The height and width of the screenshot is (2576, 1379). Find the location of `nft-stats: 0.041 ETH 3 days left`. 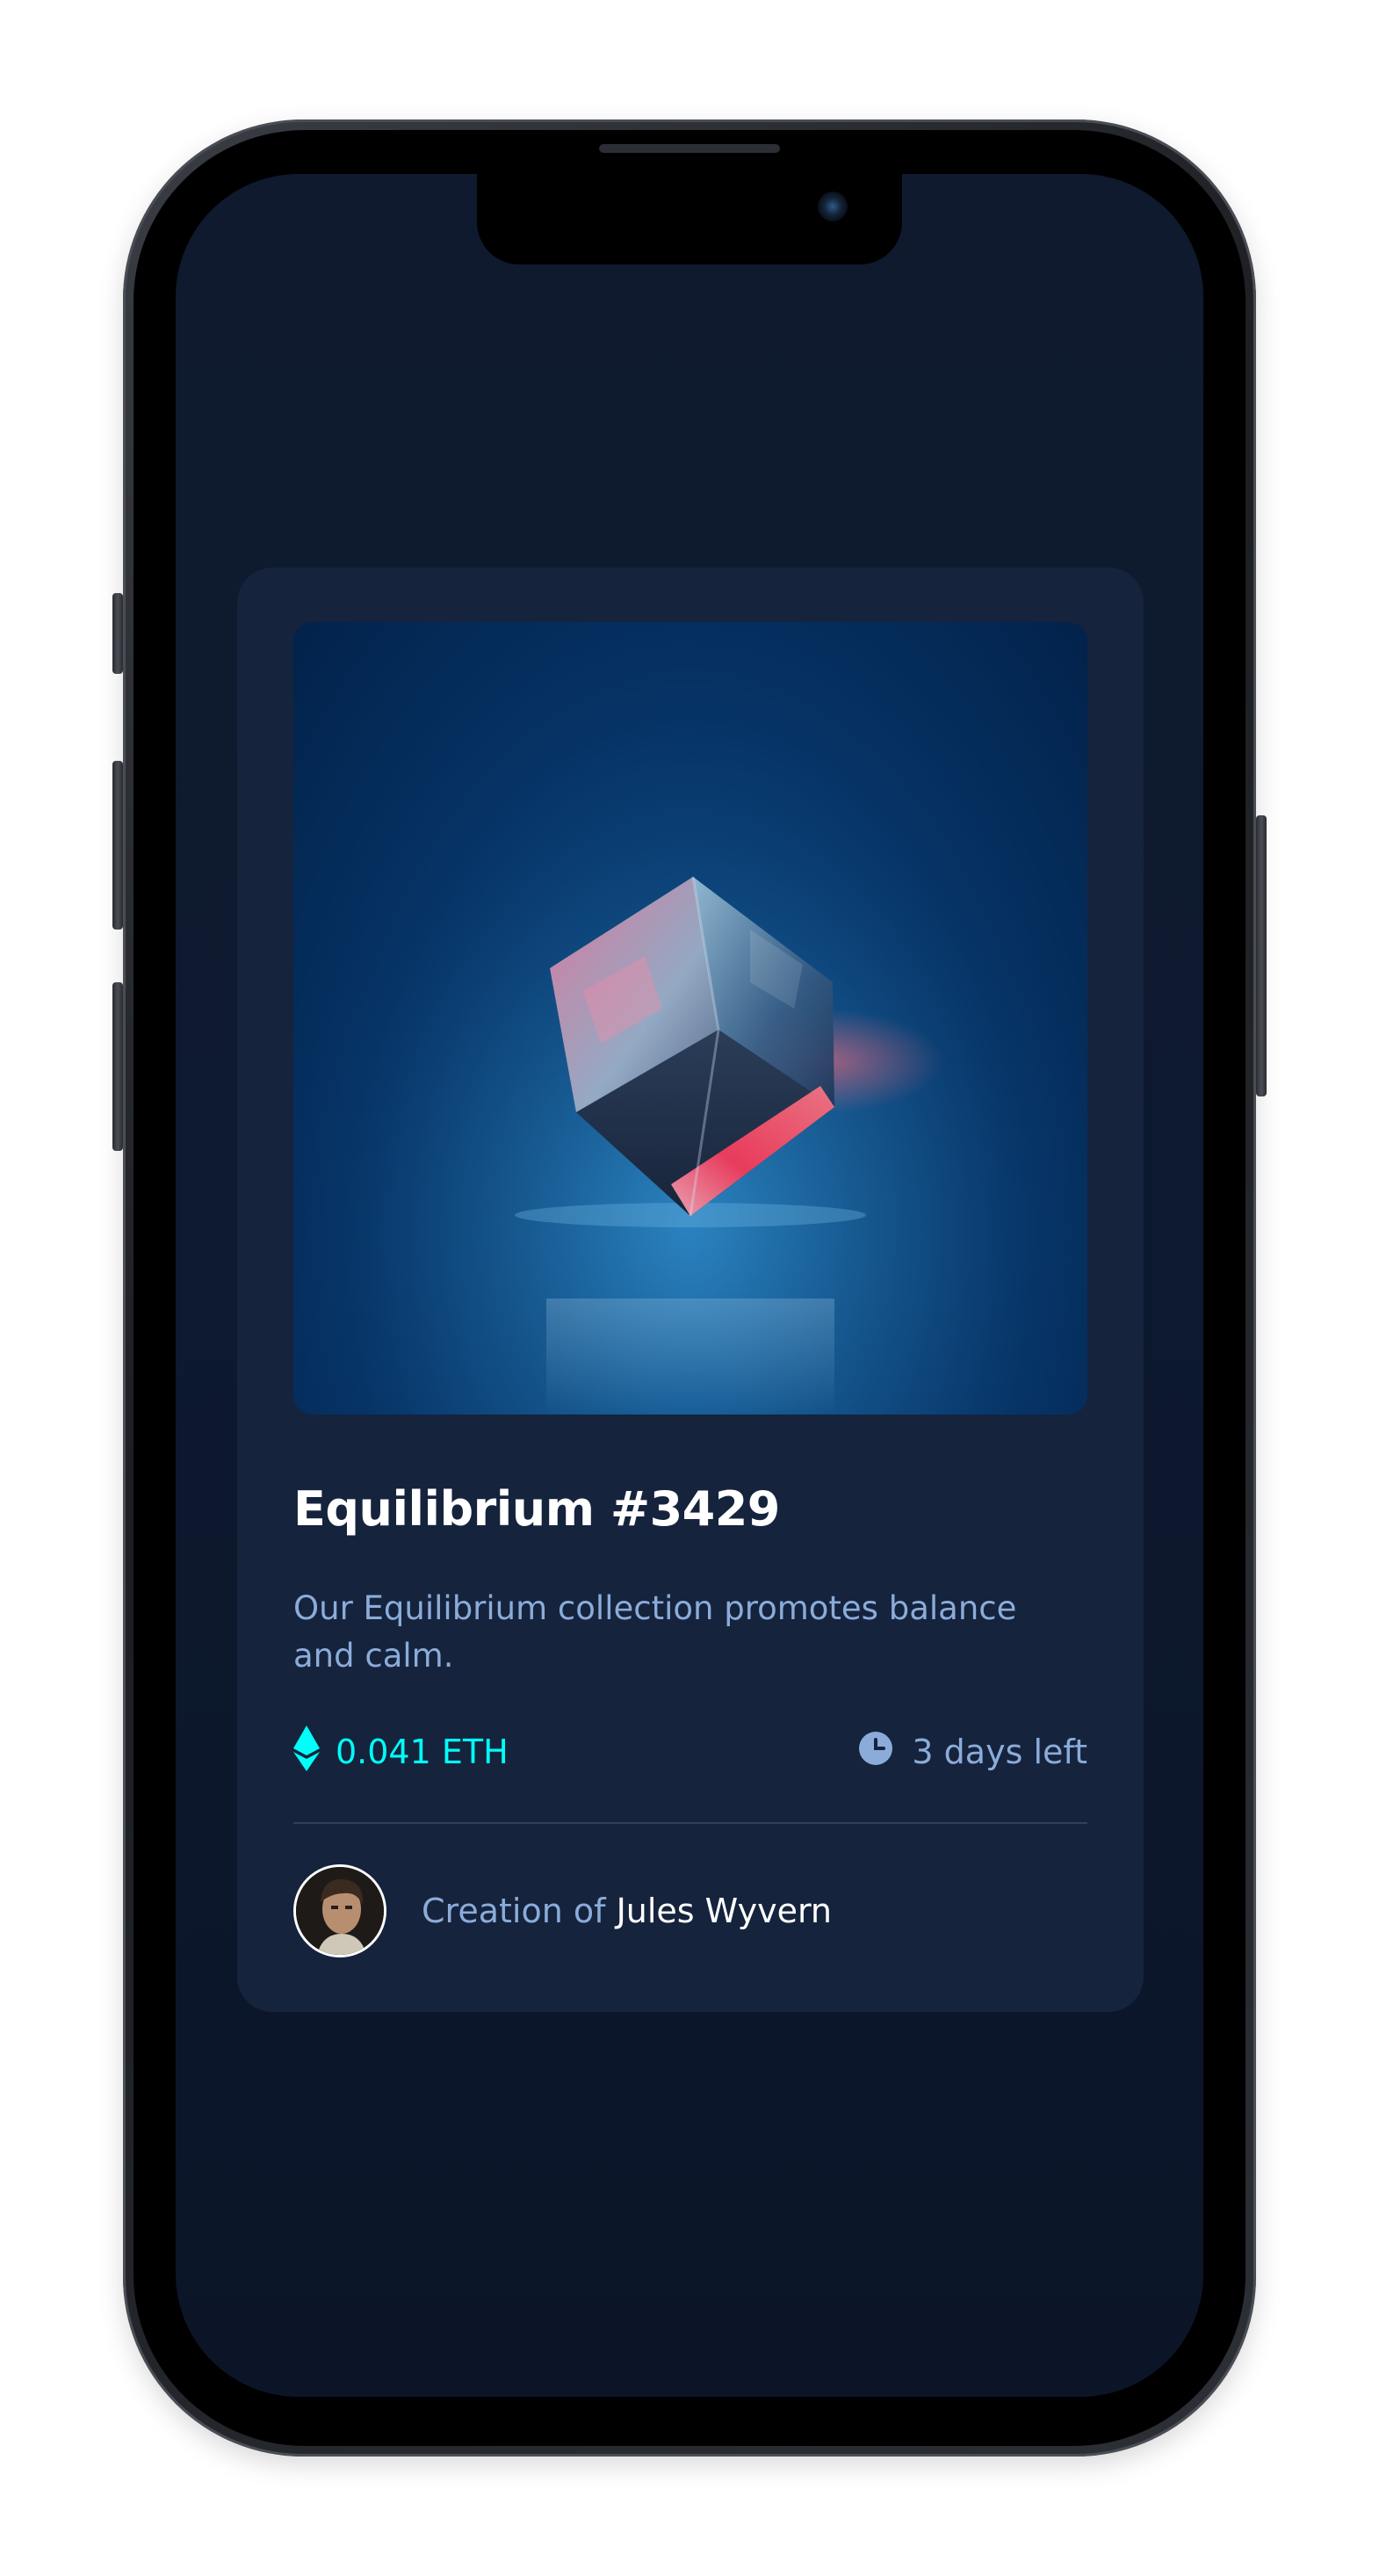

nft-stats: 0.041 ETH 3 days left is located at coordinates (690, 1752).